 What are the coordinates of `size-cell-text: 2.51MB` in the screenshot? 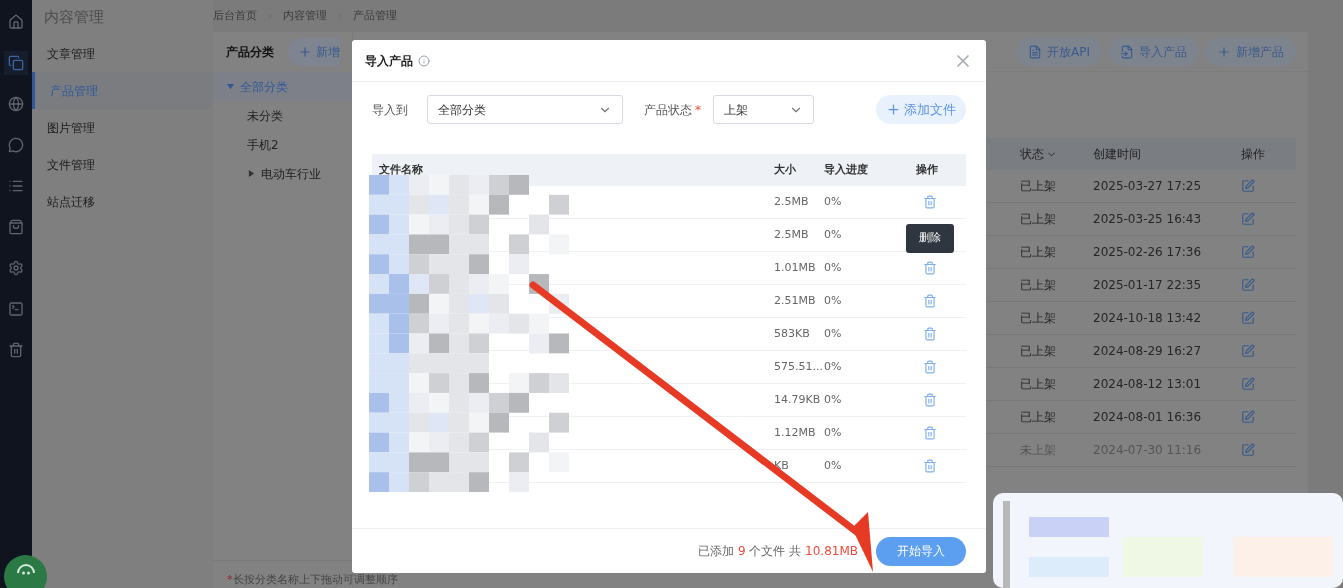 It's located at (795, 300).